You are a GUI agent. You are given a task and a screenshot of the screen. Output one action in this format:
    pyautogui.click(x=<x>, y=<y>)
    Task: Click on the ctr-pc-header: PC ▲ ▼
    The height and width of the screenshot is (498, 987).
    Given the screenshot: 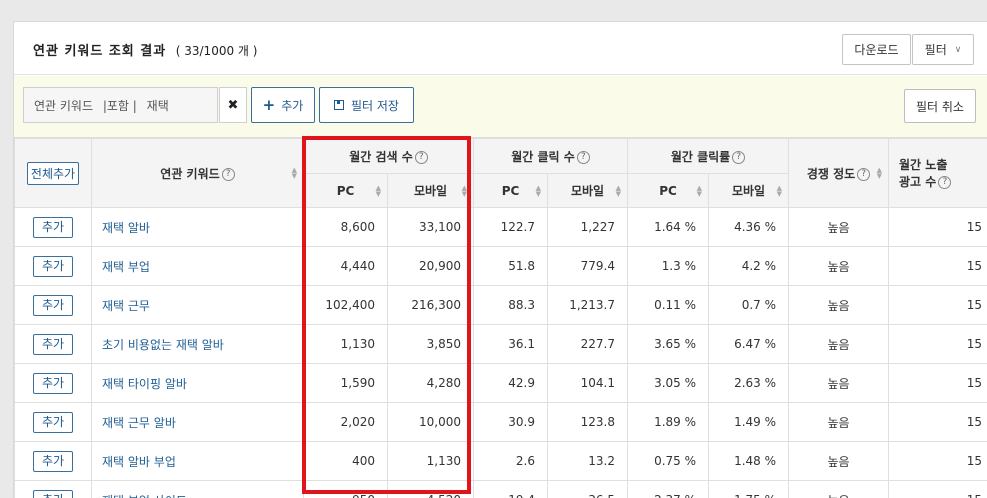 What is the action you would take?
    pyautogui.click(x=668, y=190)
    